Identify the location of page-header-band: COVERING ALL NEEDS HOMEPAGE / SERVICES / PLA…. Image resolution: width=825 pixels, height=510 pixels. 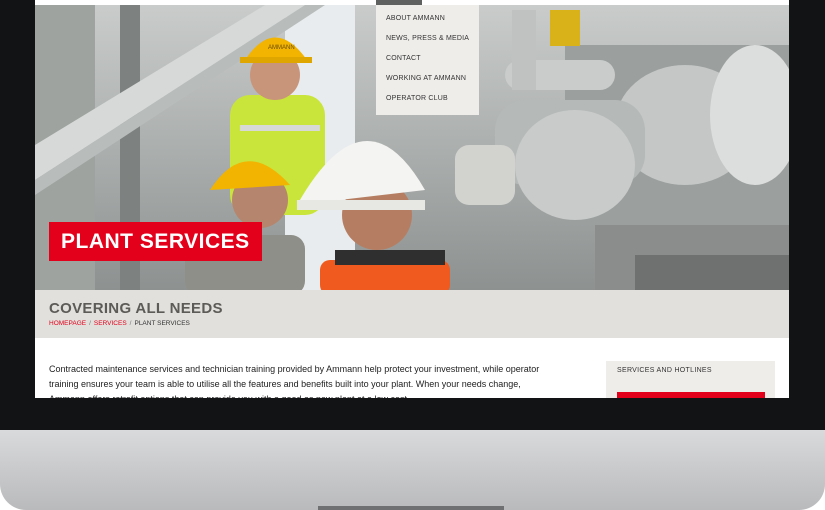
(412, 314).